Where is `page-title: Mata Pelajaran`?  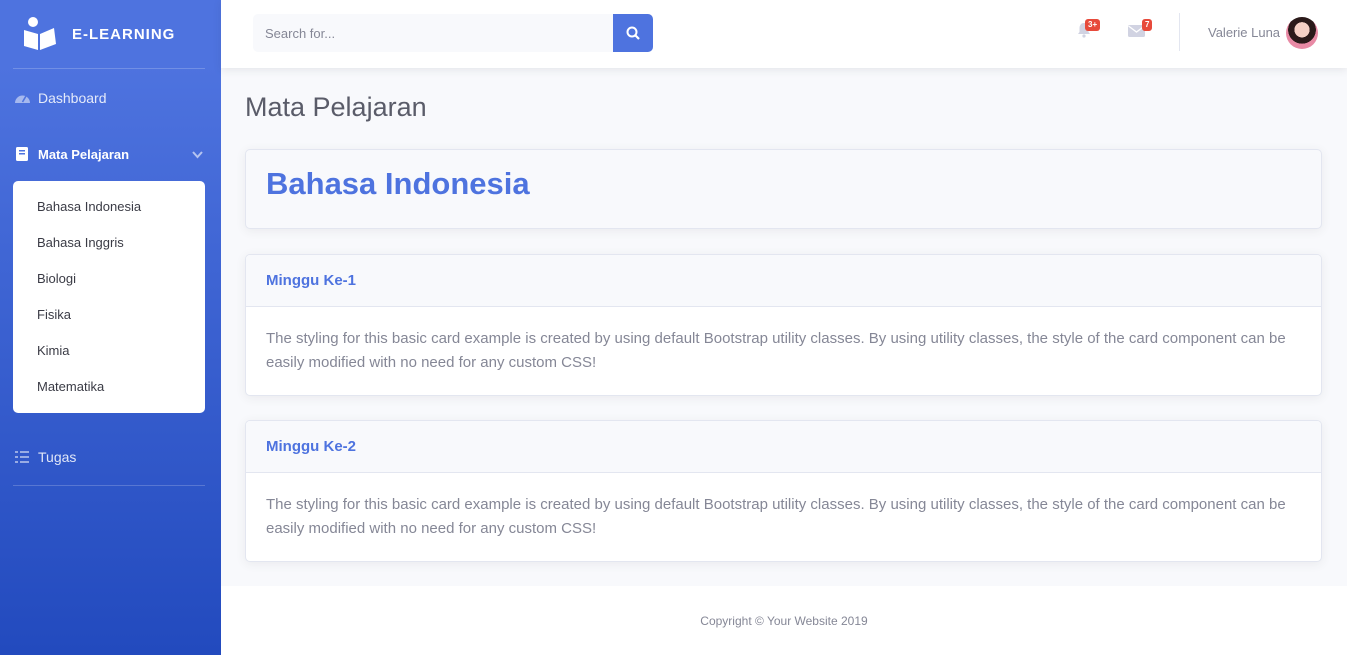
page-title: Mata Pelajaran is located at coordinates (336, 107).